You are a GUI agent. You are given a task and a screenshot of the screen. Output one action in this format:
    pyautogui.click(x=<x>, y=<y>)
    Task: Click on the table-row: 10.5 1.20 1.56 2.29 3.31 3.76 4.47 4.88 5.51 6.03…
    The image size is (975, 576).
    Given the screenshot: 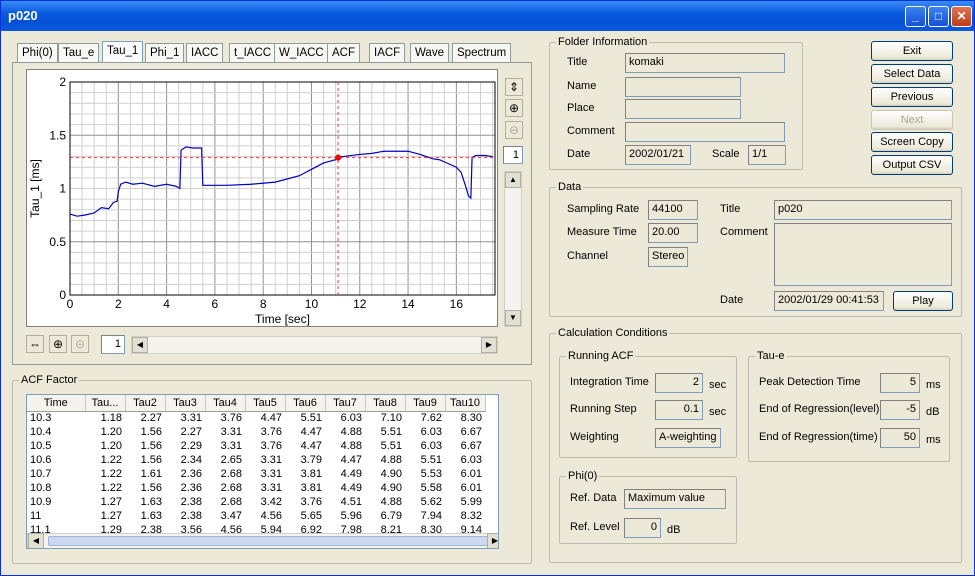 What is the action you would take?
    pyautogui.click(x=256, y=446)
    